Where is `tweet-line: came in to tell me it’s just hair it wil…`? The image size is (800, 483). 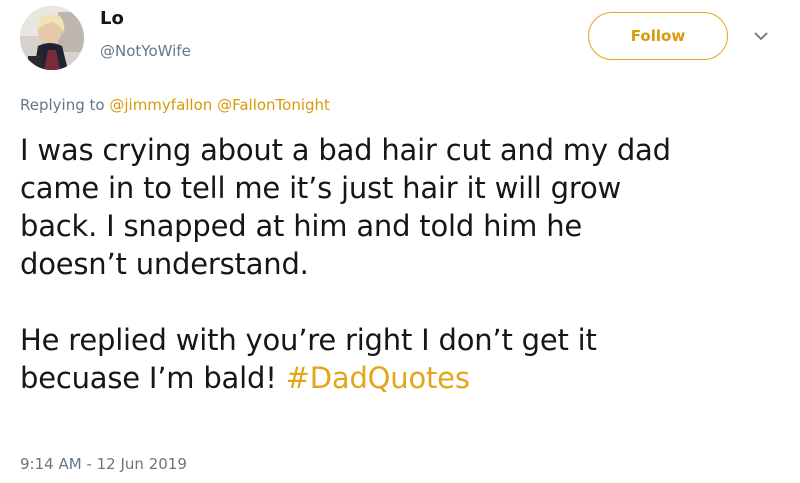 tweet-line: came in to tell me it’s just hair it wil… is located at coordinates (321, 188).